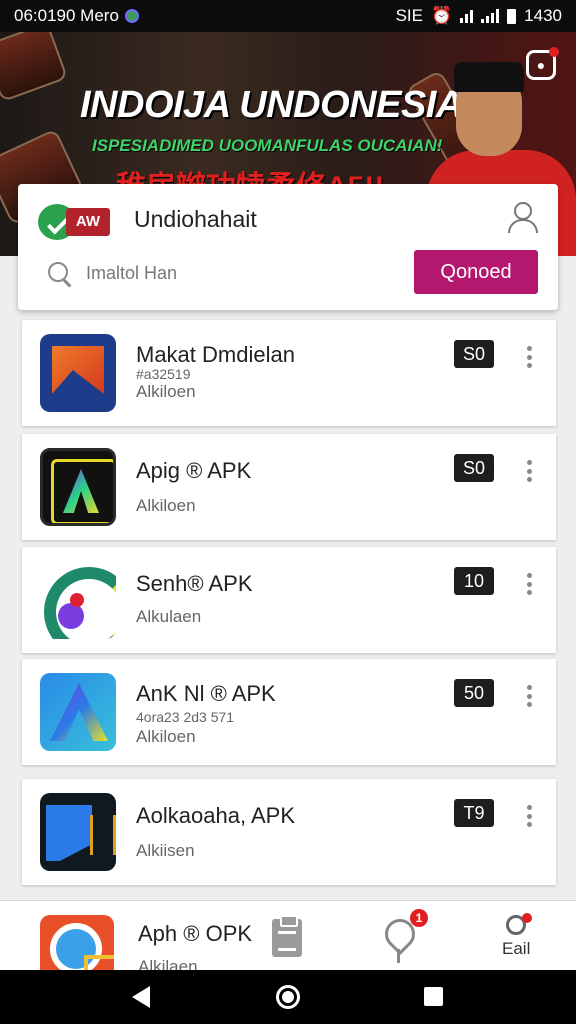  Describe the element at coordinates (194, 583) in the screenshot. I see `app-name: Senh® APK` at that location.